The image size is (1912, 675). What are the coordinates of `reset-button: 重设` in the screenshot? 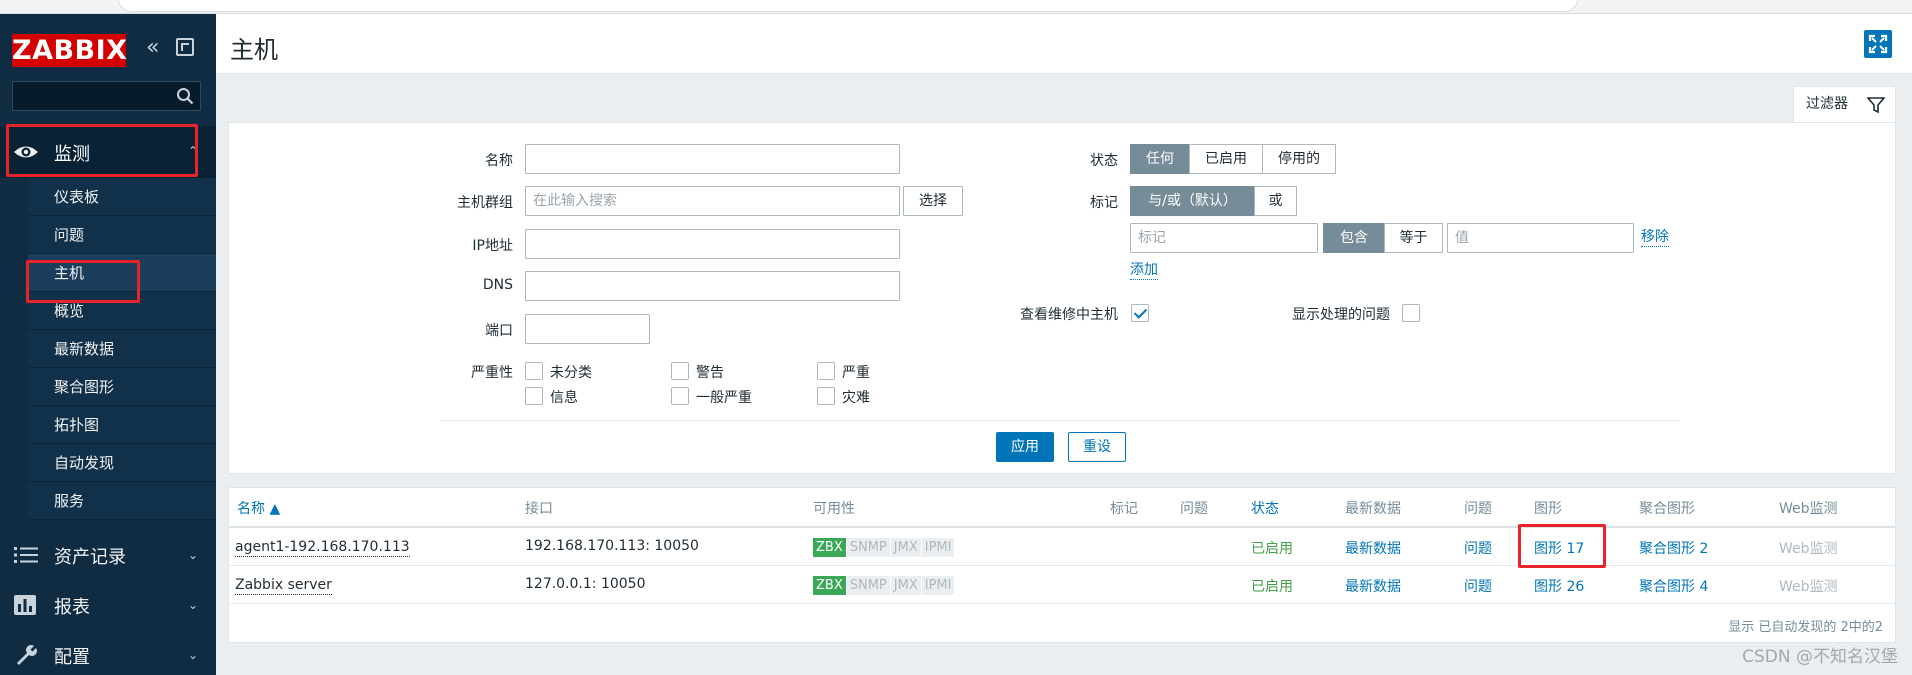 It's located at (1097, 447).